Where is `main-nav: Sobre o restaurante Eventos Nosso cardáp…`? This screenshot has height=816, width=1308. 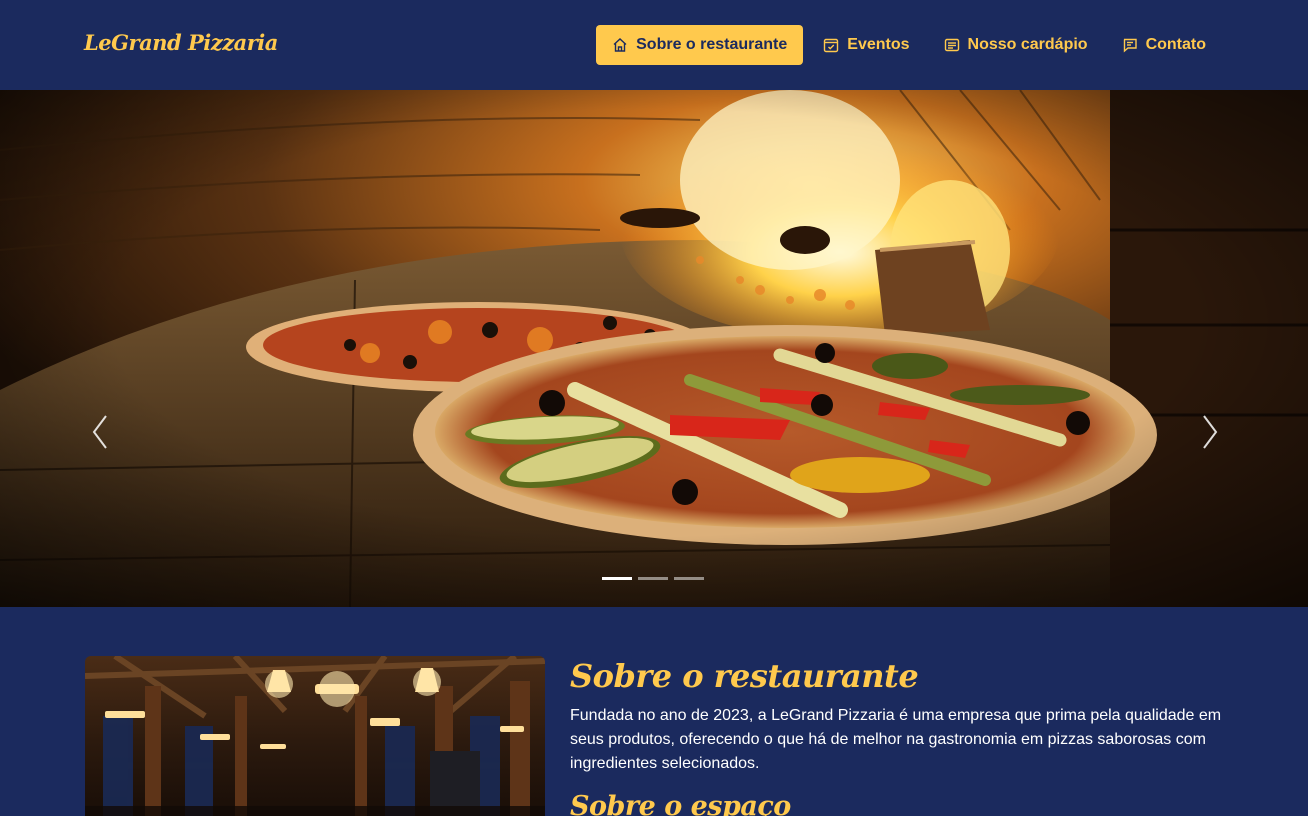 main-nav: Sobre o restaurante Eventos Nosso cardáp… is located at coordinates (908, 45).